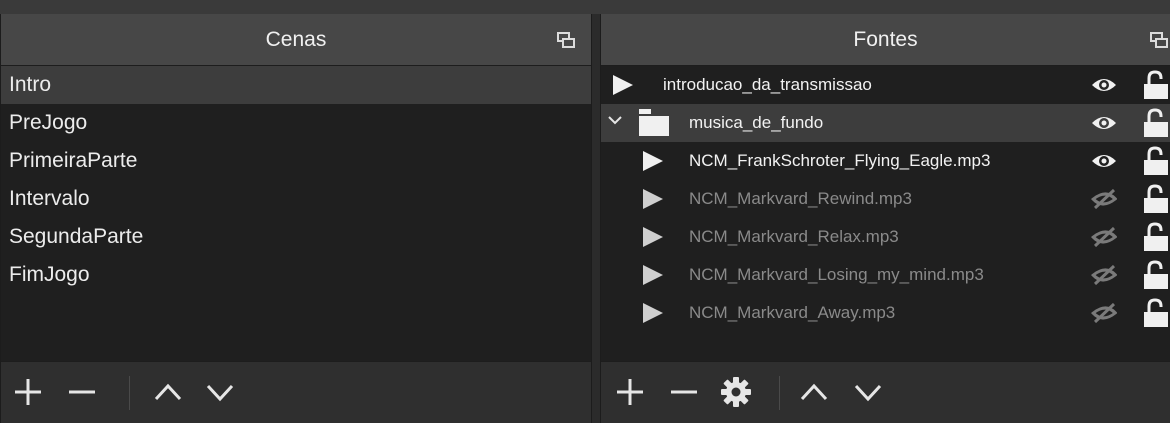 This screenshot has width=1170, height=423. I want to click on scene-item: SegundaParte, so click(296, 237).